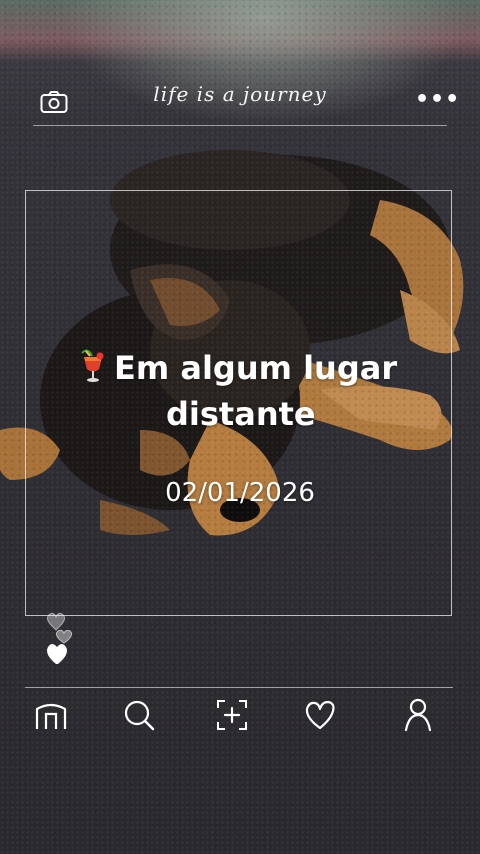 This screenshot has height=854, width=480. What do you see at coordinates (258, 391) in the screenshot?
I see `post-headline: Em algum lugar distante` at bounding box center [258, 391].